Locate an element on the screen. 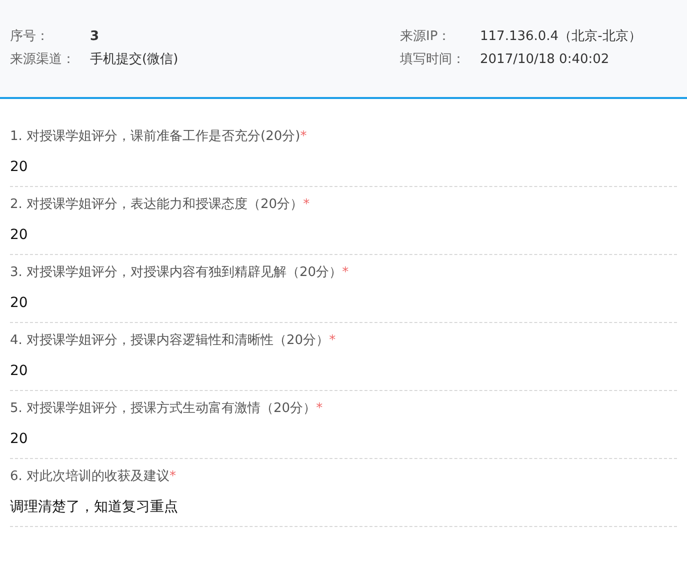  question-title: 5. 对授课学姐评分，授课方式生动富有激情（20分）* is located at coordinates (167, 409).